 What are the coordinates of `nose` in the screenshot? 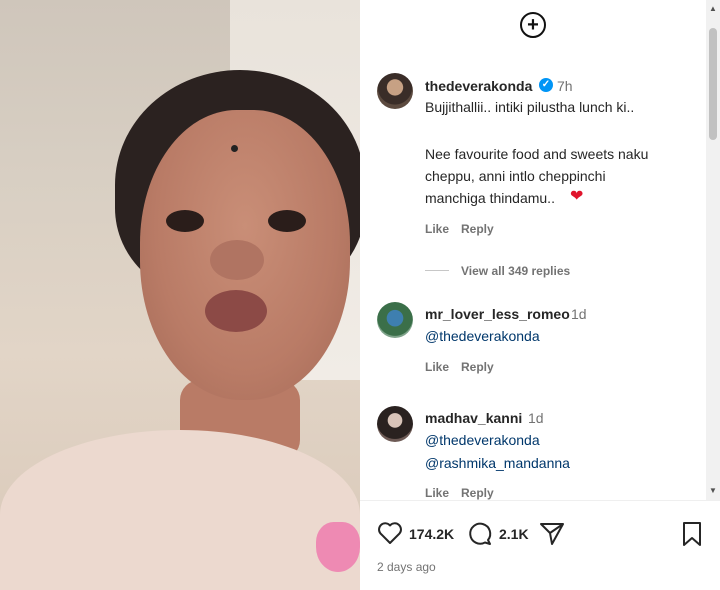 It's located at (237, 260).